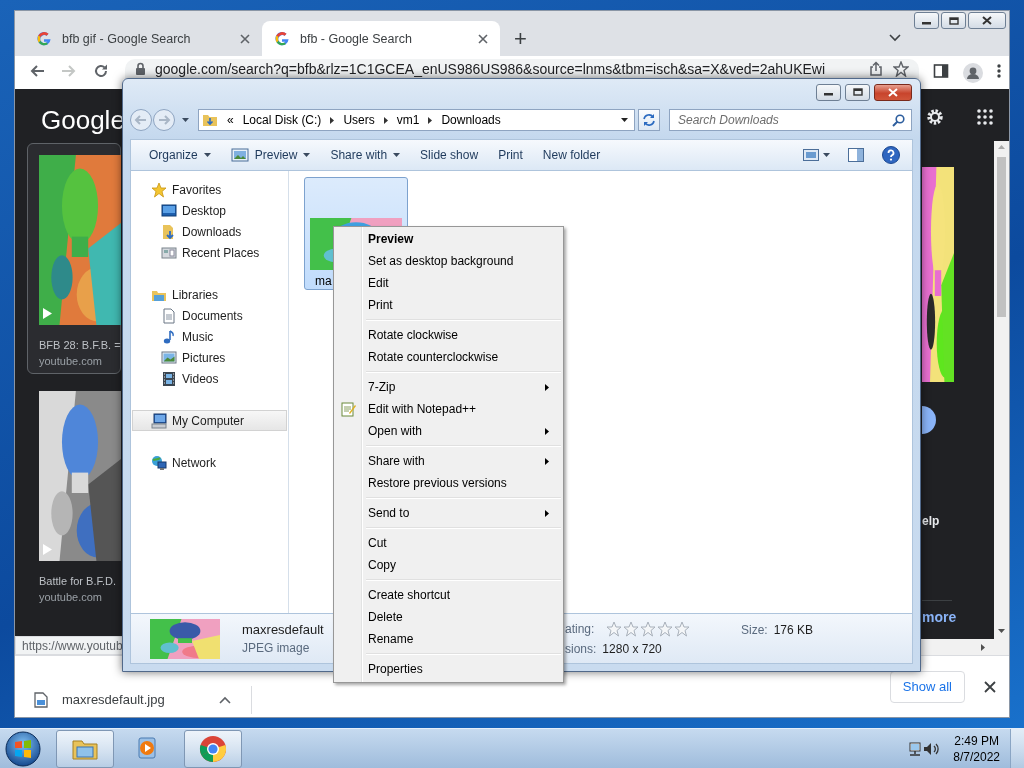 The height and width of the screenshot is (768, 1024). What do you see at coordinates (74, 258) in the screenshot?
I see `result-card: BFB 28: B.F.B. = youtube.com` at bounding box center [74, 258].